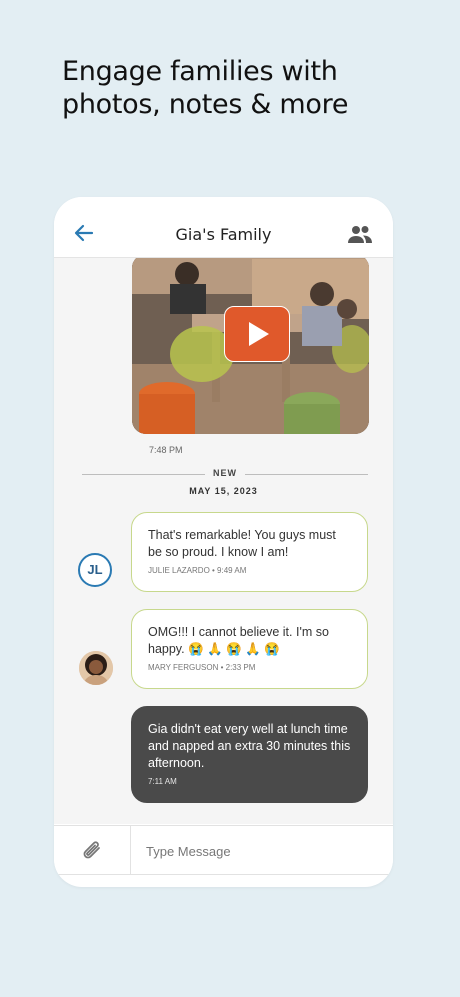 This screenshot has width=460, height=997. What do you see at coordinates (93, 851) in the screenshot?
I see `paperclip-icon` at bounding box center [93, 851].